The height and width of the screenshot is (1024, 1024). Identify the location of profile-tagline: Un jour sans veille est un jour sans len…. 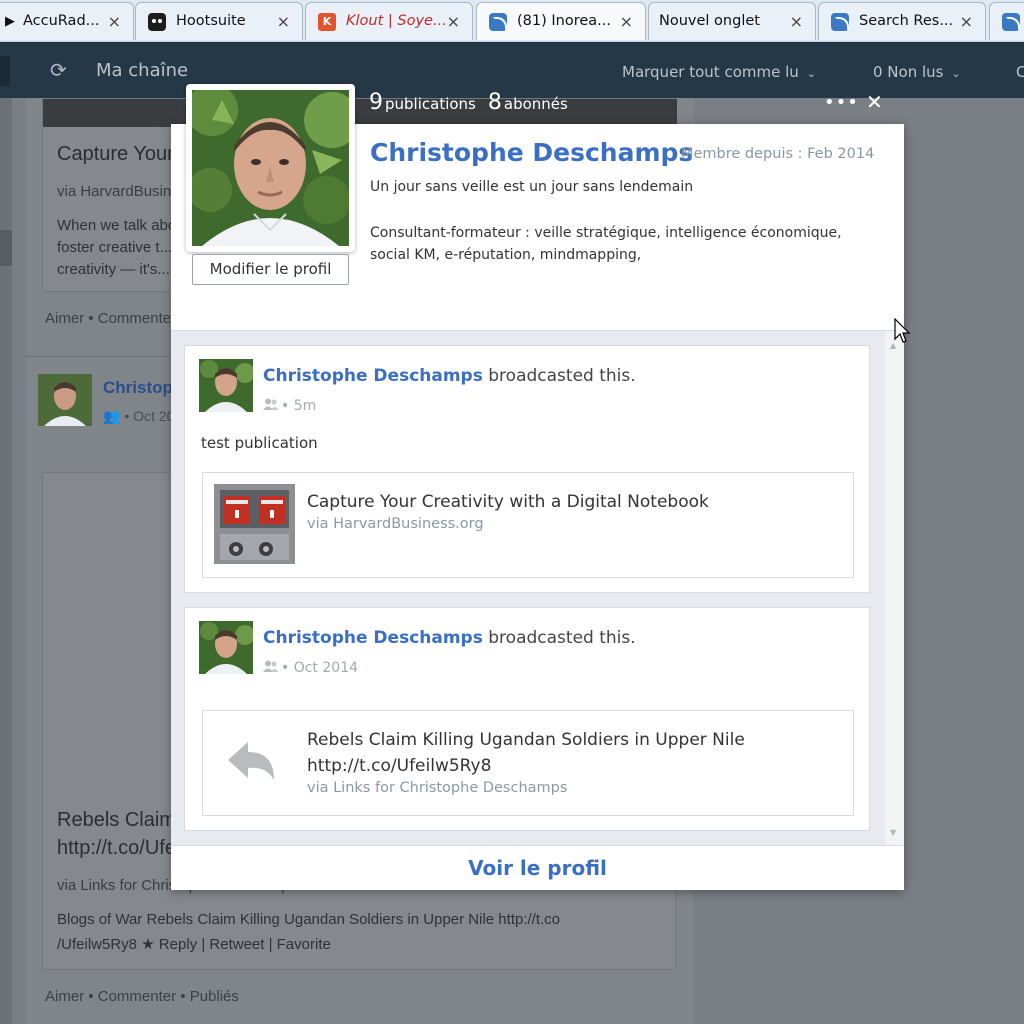
(532, 187).